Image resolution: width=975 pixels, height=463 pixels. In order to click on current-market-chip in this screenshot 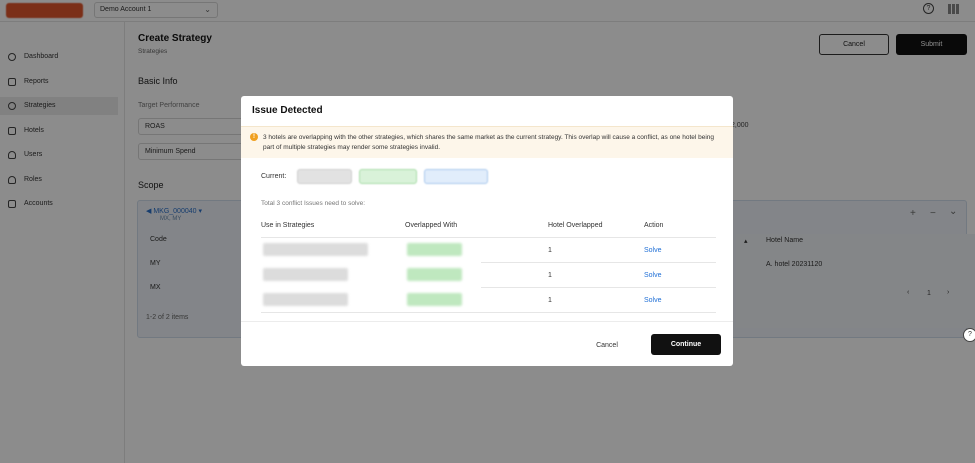, I will do `click(388, 176)`.